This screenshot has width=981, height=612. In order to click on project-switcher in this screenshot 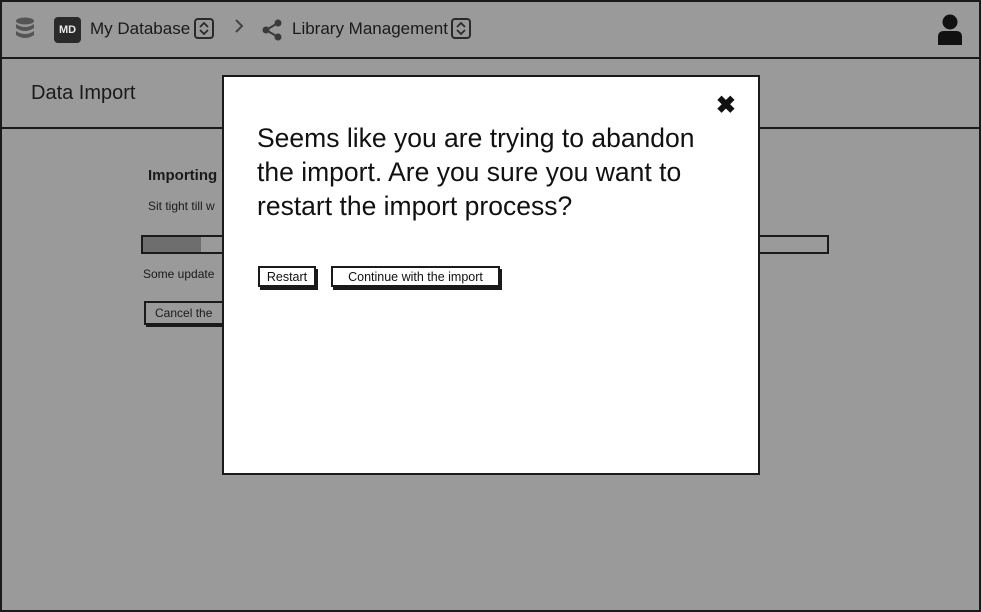, I will do `click(461, 28)`.